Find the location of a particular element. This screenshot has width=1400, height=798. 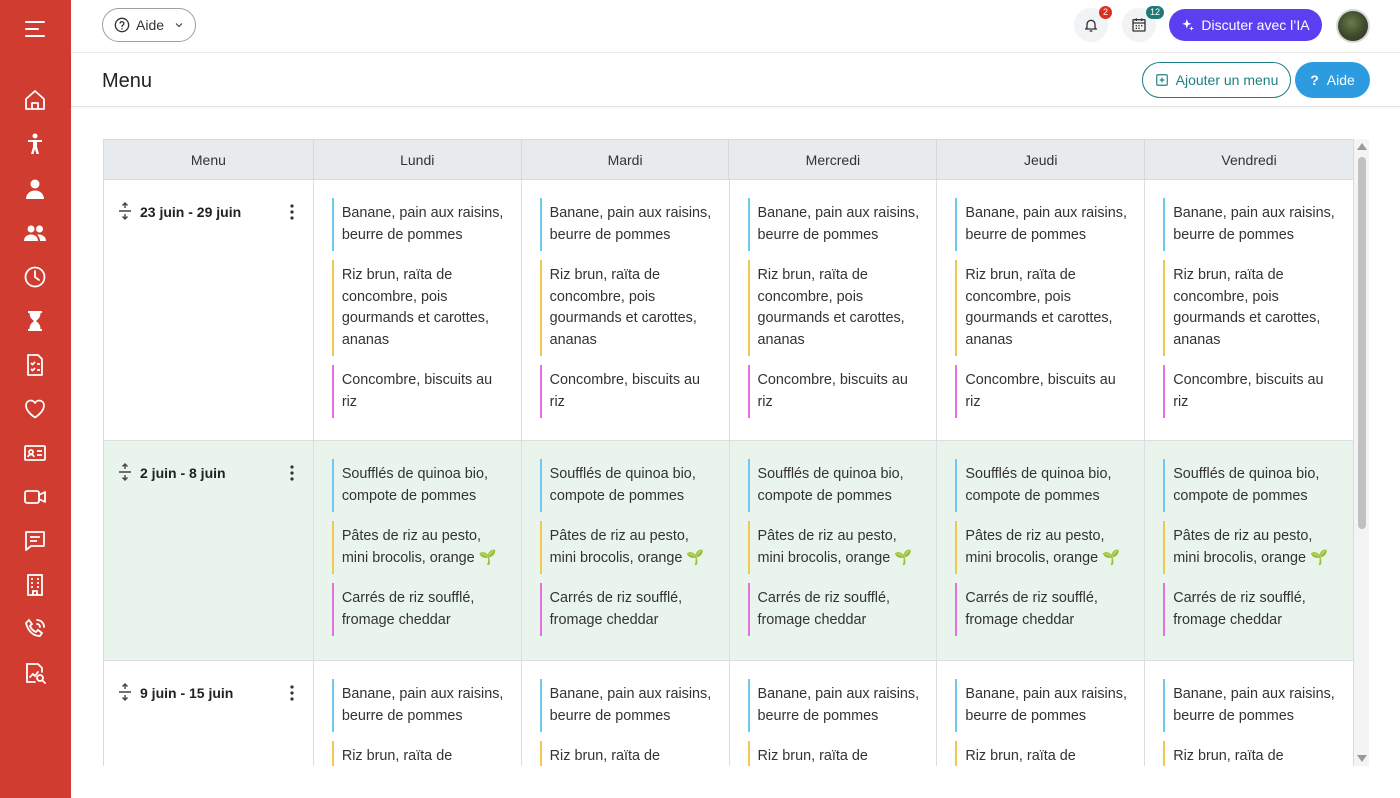

week-label: 9 juin - 15 juin is located at coordinates (187, 693).